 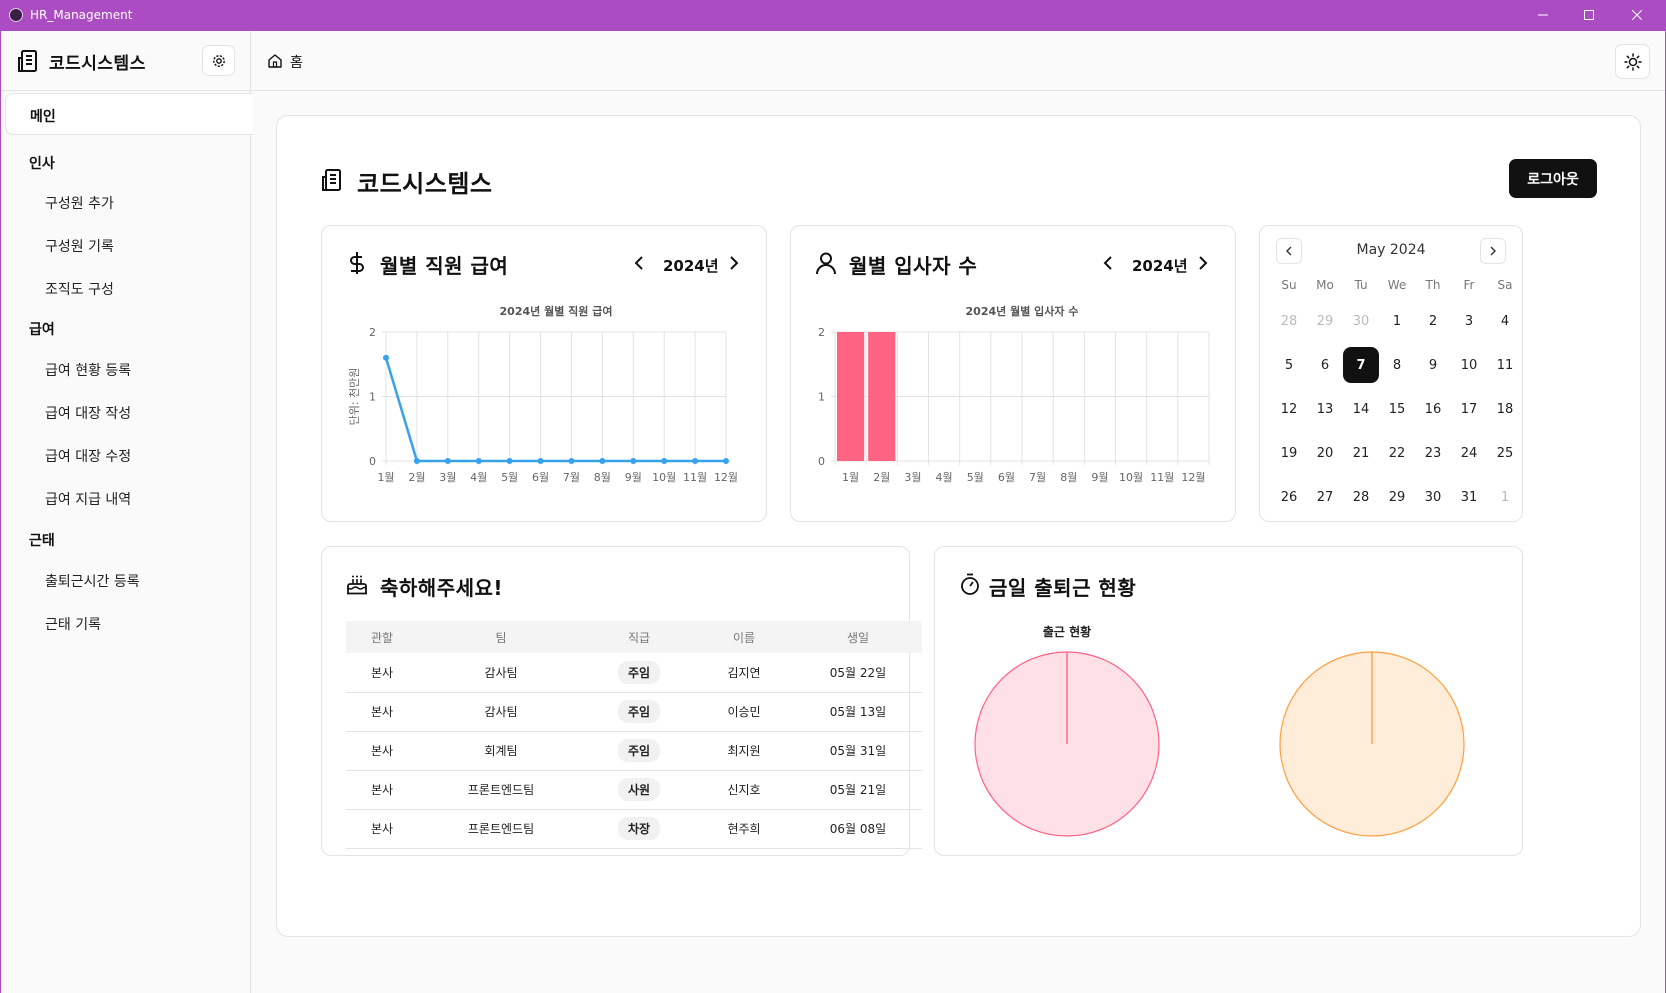 What do you see at coordinates (1632, 61) in the screenshot?
I see `theme-toggle-button` at bounding box center [1632, 61].